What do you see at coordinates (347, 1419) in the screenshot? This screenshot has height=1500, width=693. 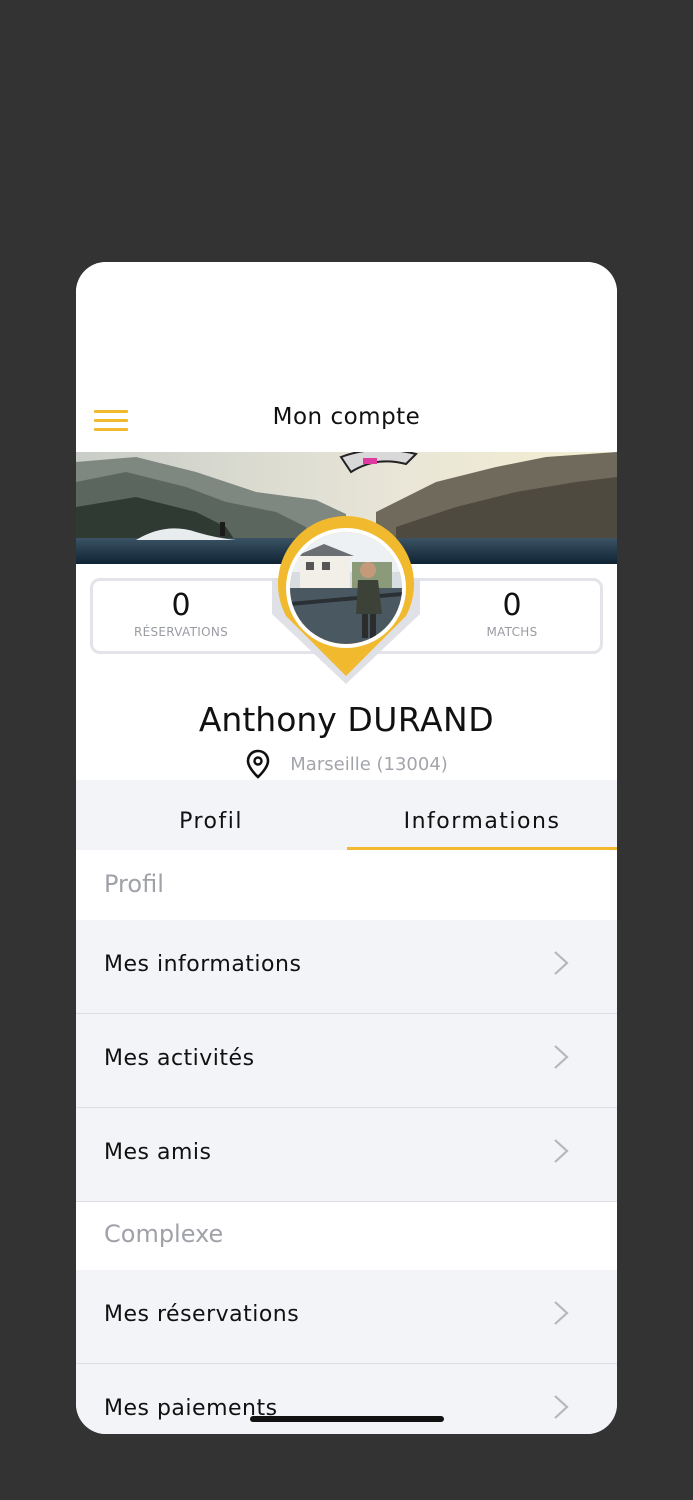 I see `home-indicator` at bounding box center [347, 1419].